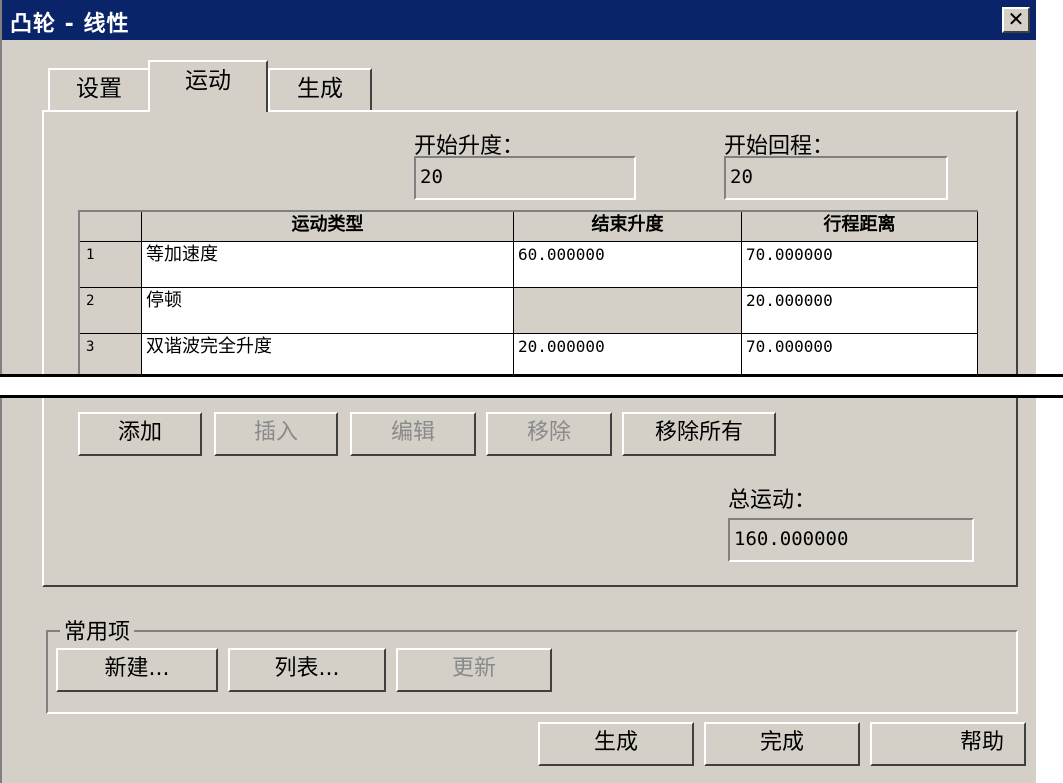 The width and height of the screenshot is (1063, 783). I want to click on generate-button: 生成, so click(616, 744).